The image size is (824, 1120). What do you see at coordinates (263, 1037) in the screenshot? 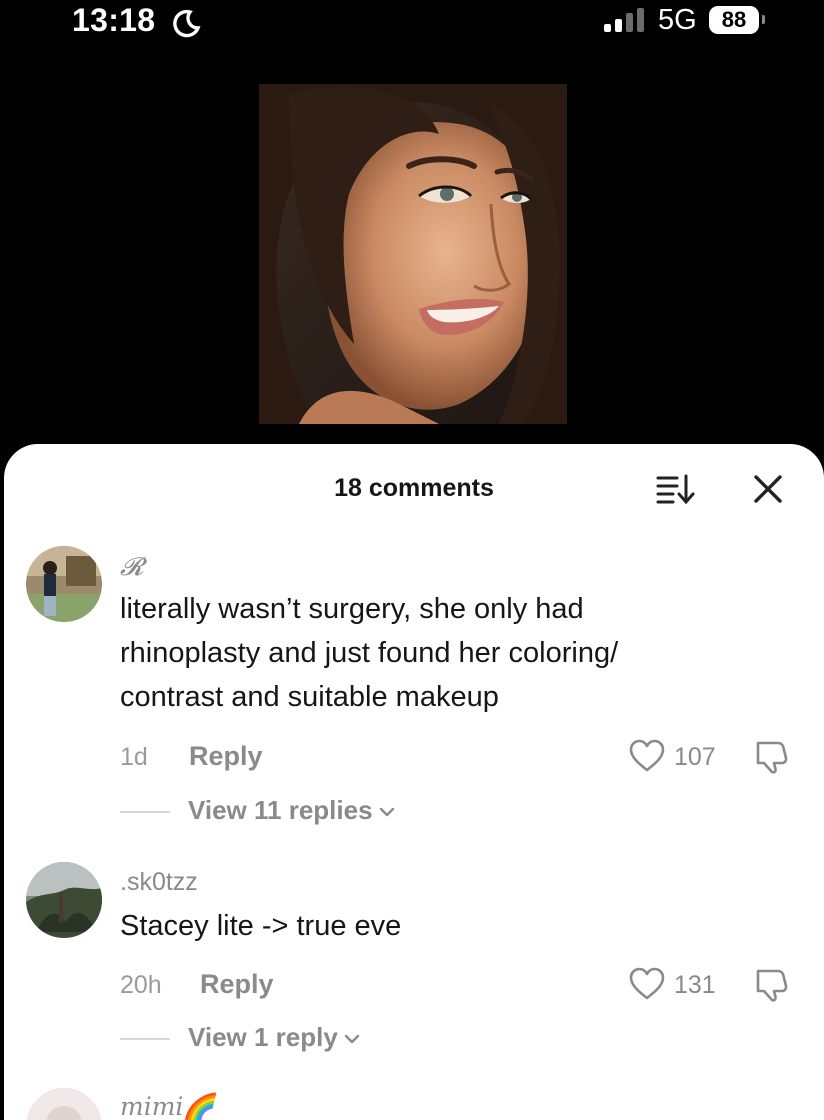
I see `view-replies-label: View 1 reply` at bounding box center [263, 1037].